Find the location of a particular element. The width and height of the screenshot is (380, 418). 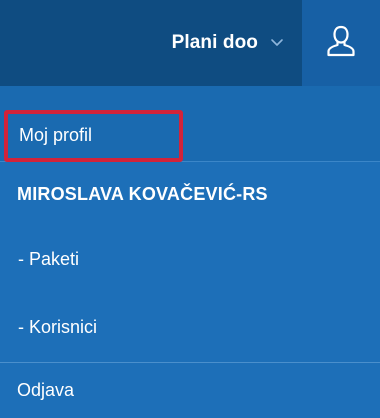

chevron-down-icon is located at coordinates (277, 43).